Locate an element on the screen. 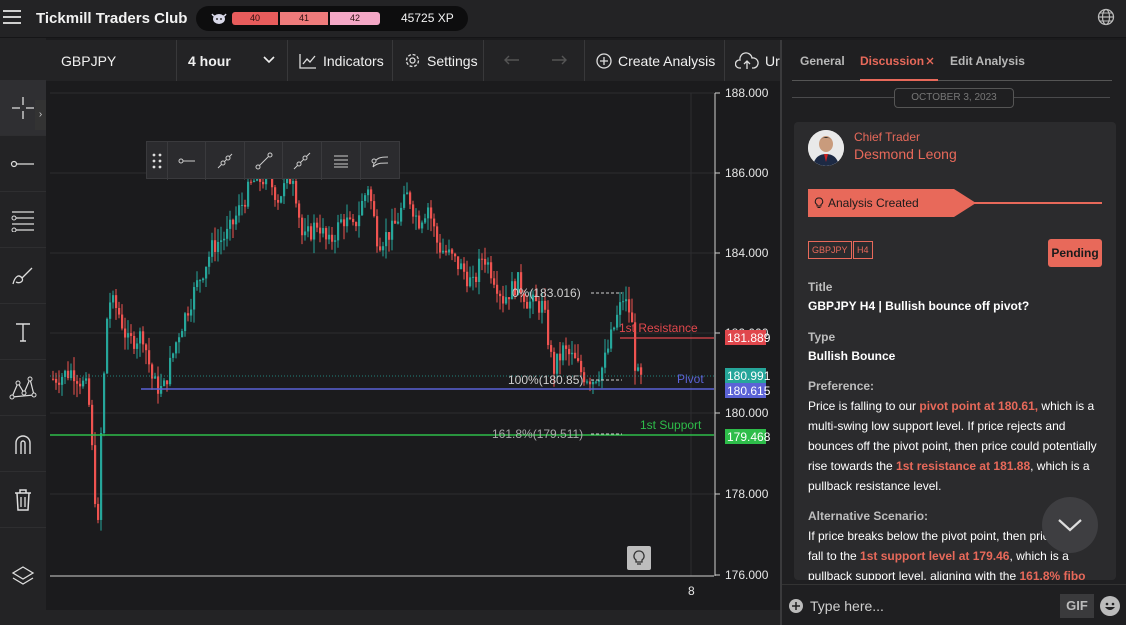  ray-icon is located at coordinates (225, 161).